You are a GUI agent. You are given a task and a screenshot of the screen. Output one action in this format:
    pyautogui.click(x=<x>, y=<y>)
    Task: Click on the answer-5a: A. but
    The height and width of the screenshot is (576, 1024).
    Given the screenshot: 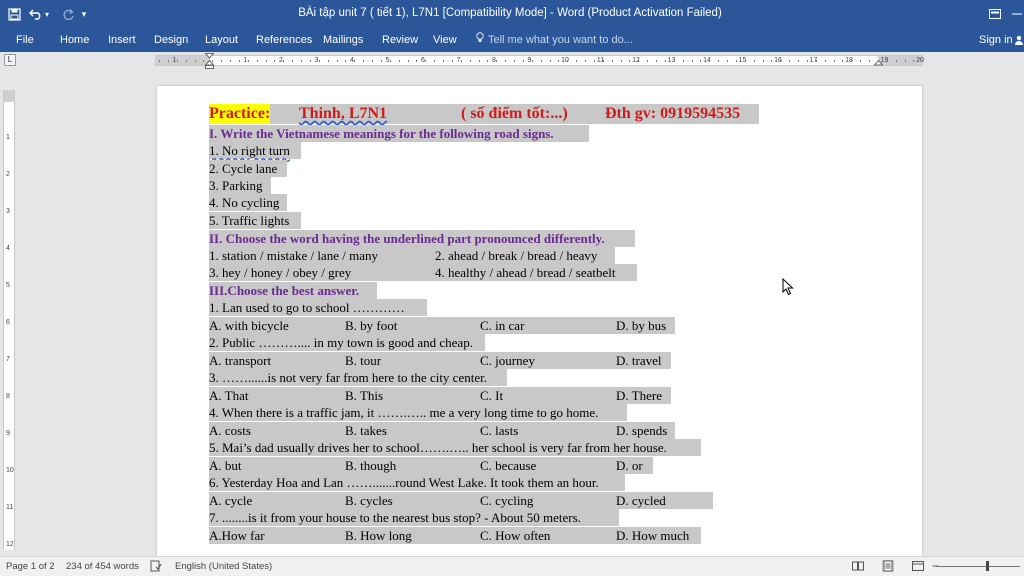 What is the action you would take?
    pyautogui.click(x=225, y=465)
    